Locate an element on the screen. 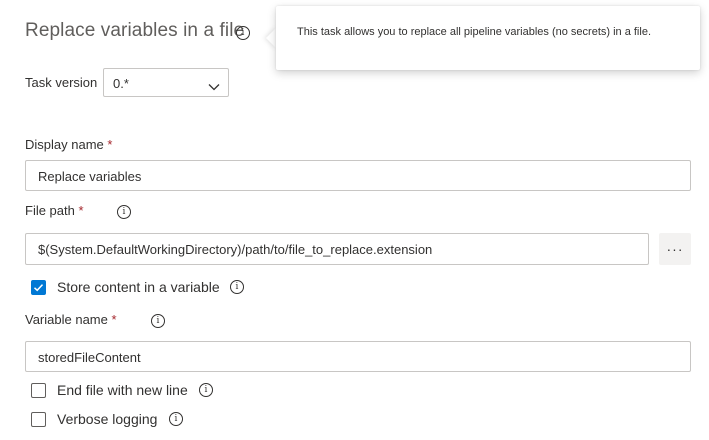  browse-button: ··· is located at coordinates (675, 249).